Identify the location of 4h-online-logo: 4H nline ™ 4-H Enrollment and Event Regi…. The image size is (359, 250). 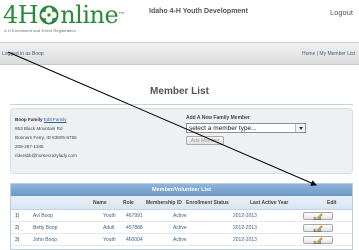
(70, 18).